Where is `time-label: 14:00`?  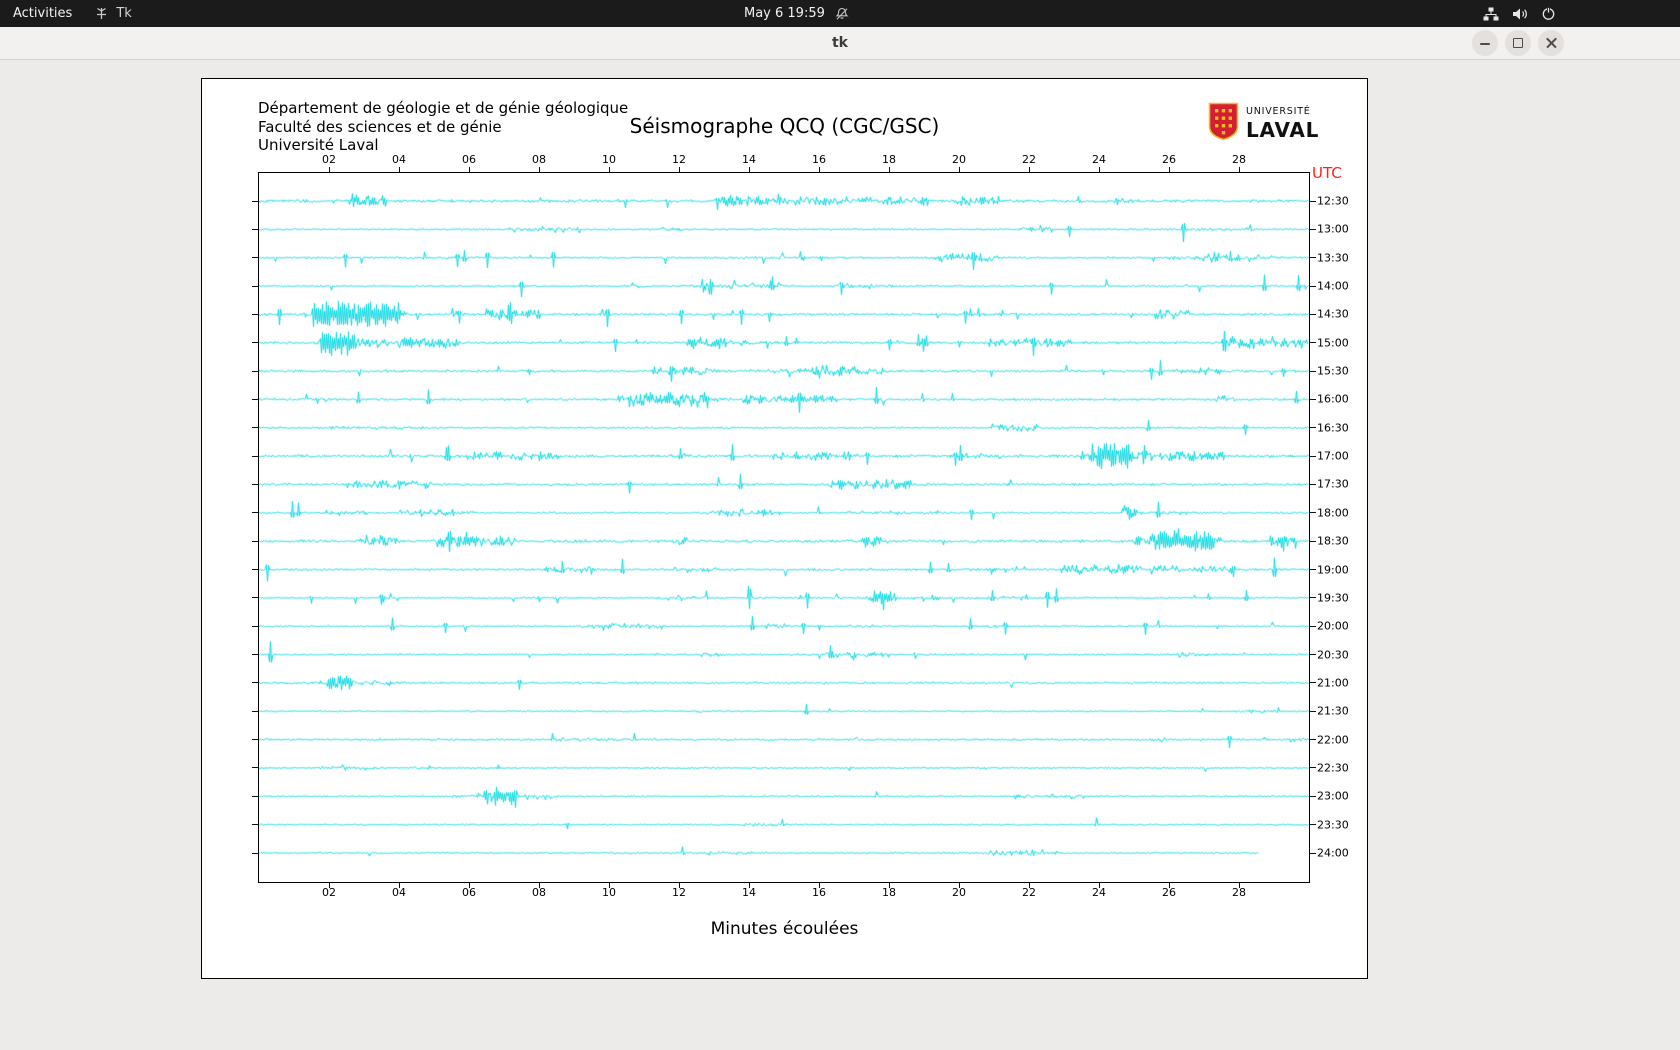
time-label: 14:00 is located at coordinates (1333, 286).